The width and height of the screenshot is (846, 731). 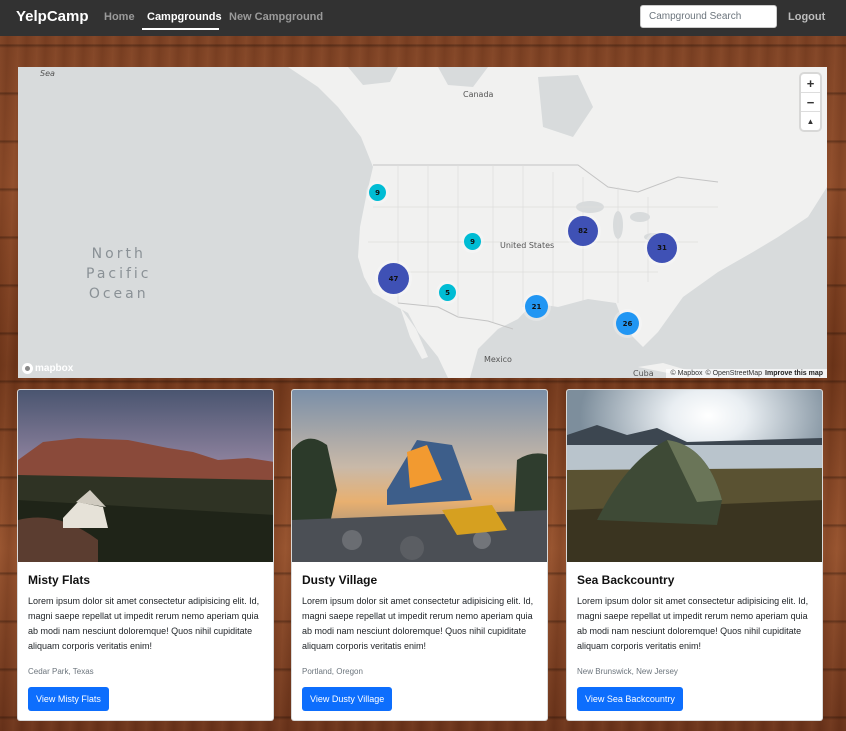 I want to click on map-label-united-states: United States, so click(x=527, y=245).